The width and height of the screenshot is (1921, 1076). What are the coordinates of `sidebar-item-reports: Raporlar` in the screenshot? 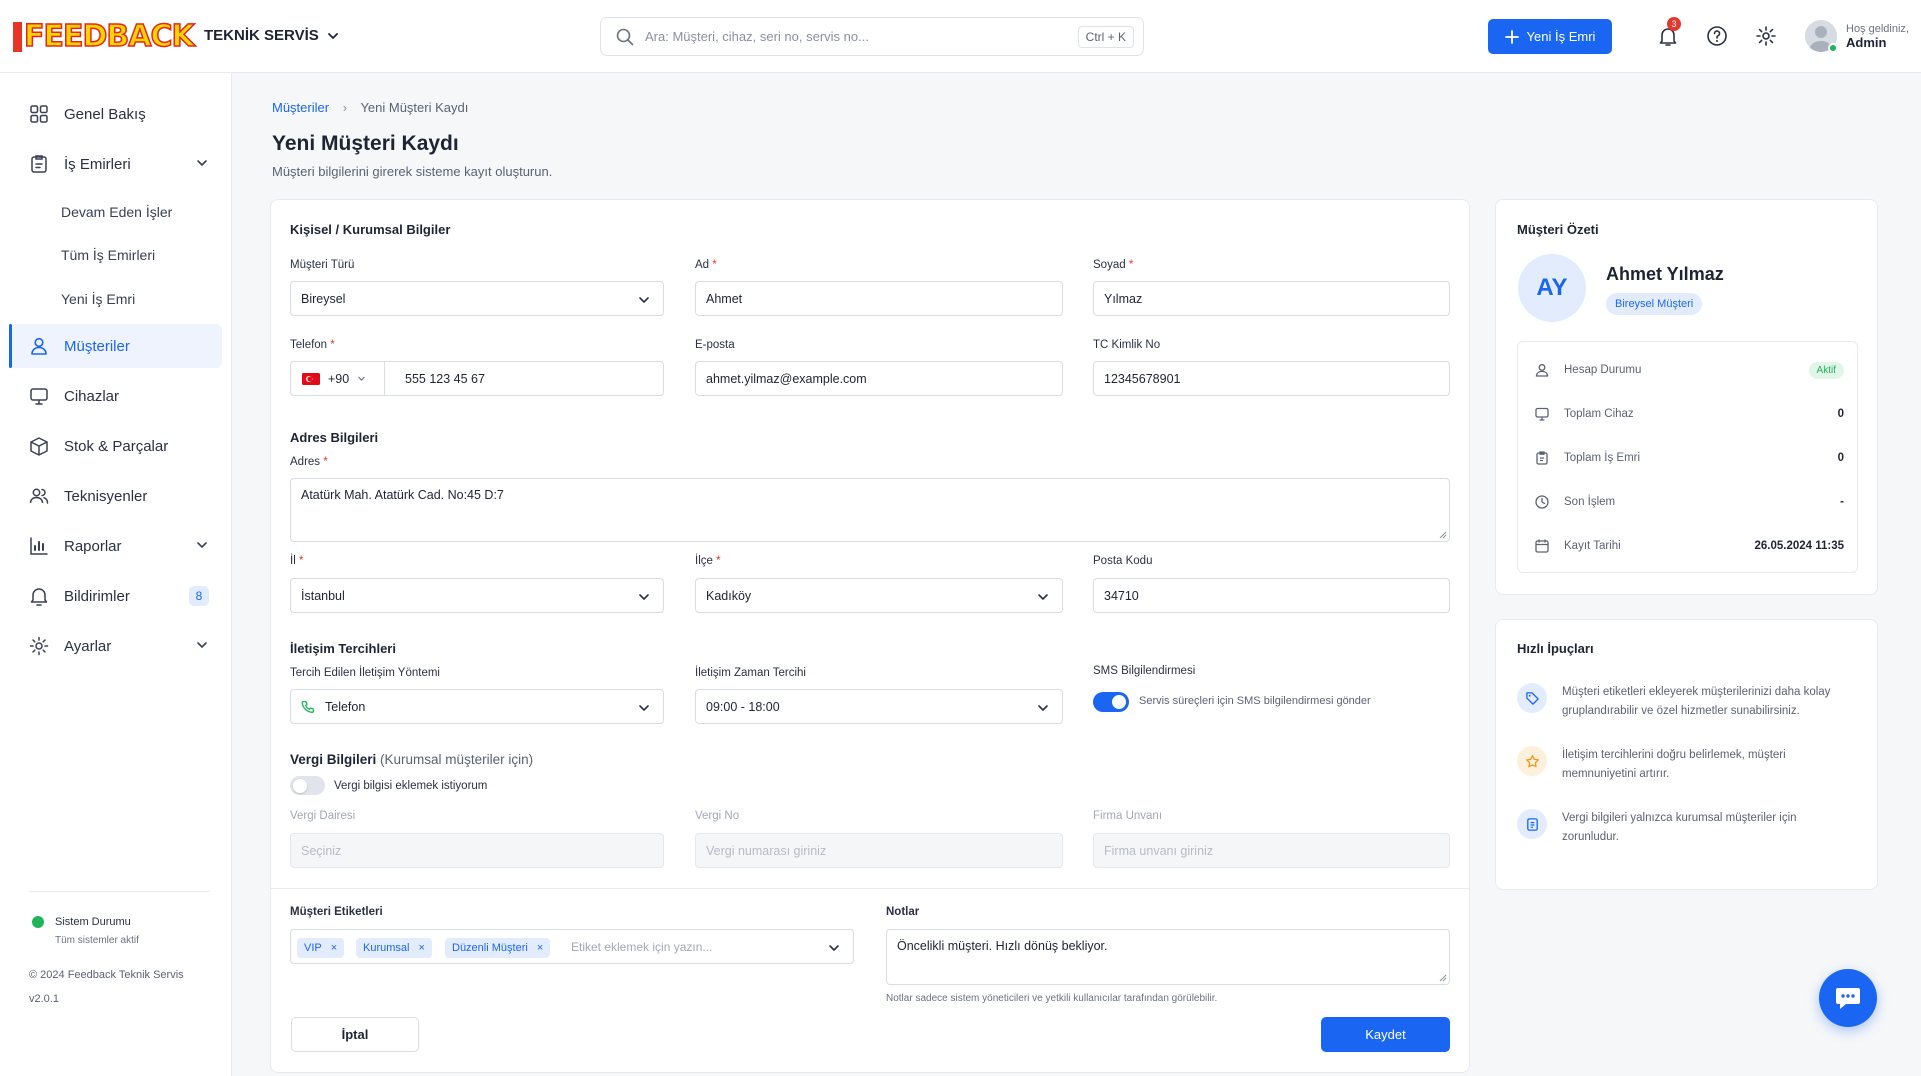 It's located at (115, 546).